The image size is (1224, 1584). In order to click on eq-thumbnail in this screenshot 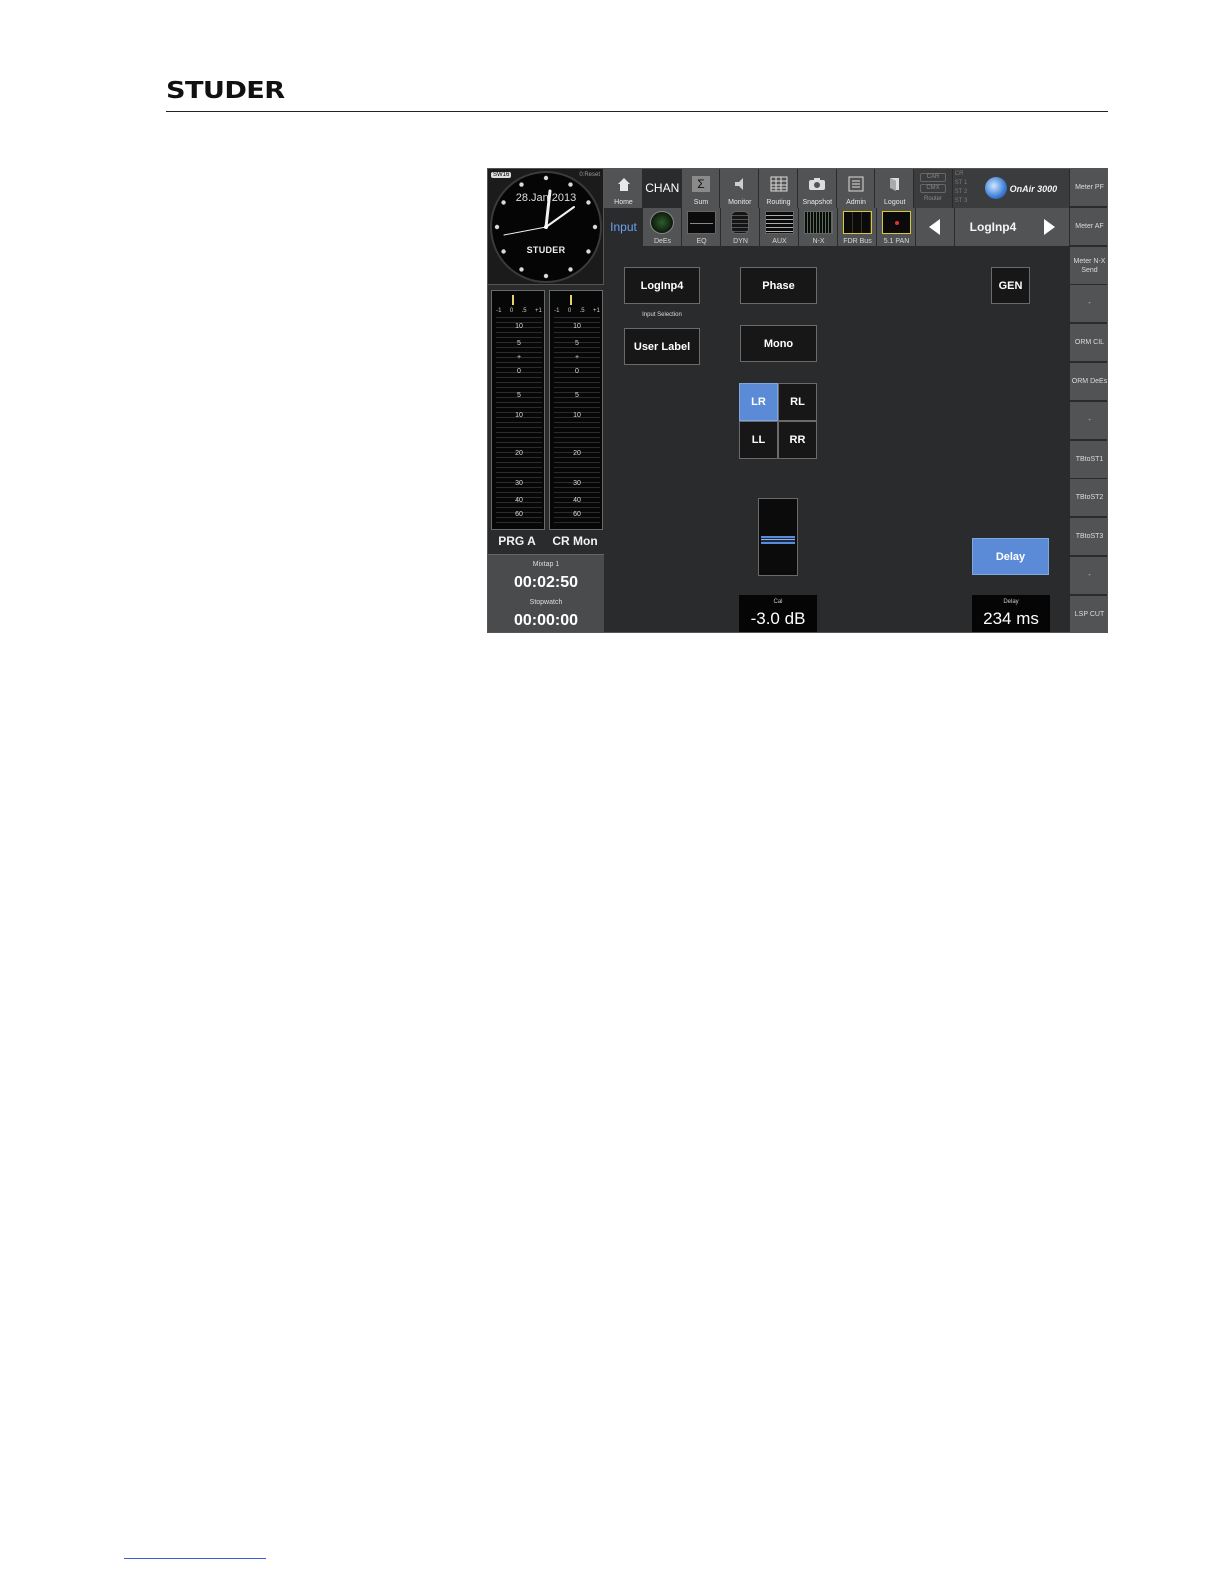, I will do `click(701, 222)`.